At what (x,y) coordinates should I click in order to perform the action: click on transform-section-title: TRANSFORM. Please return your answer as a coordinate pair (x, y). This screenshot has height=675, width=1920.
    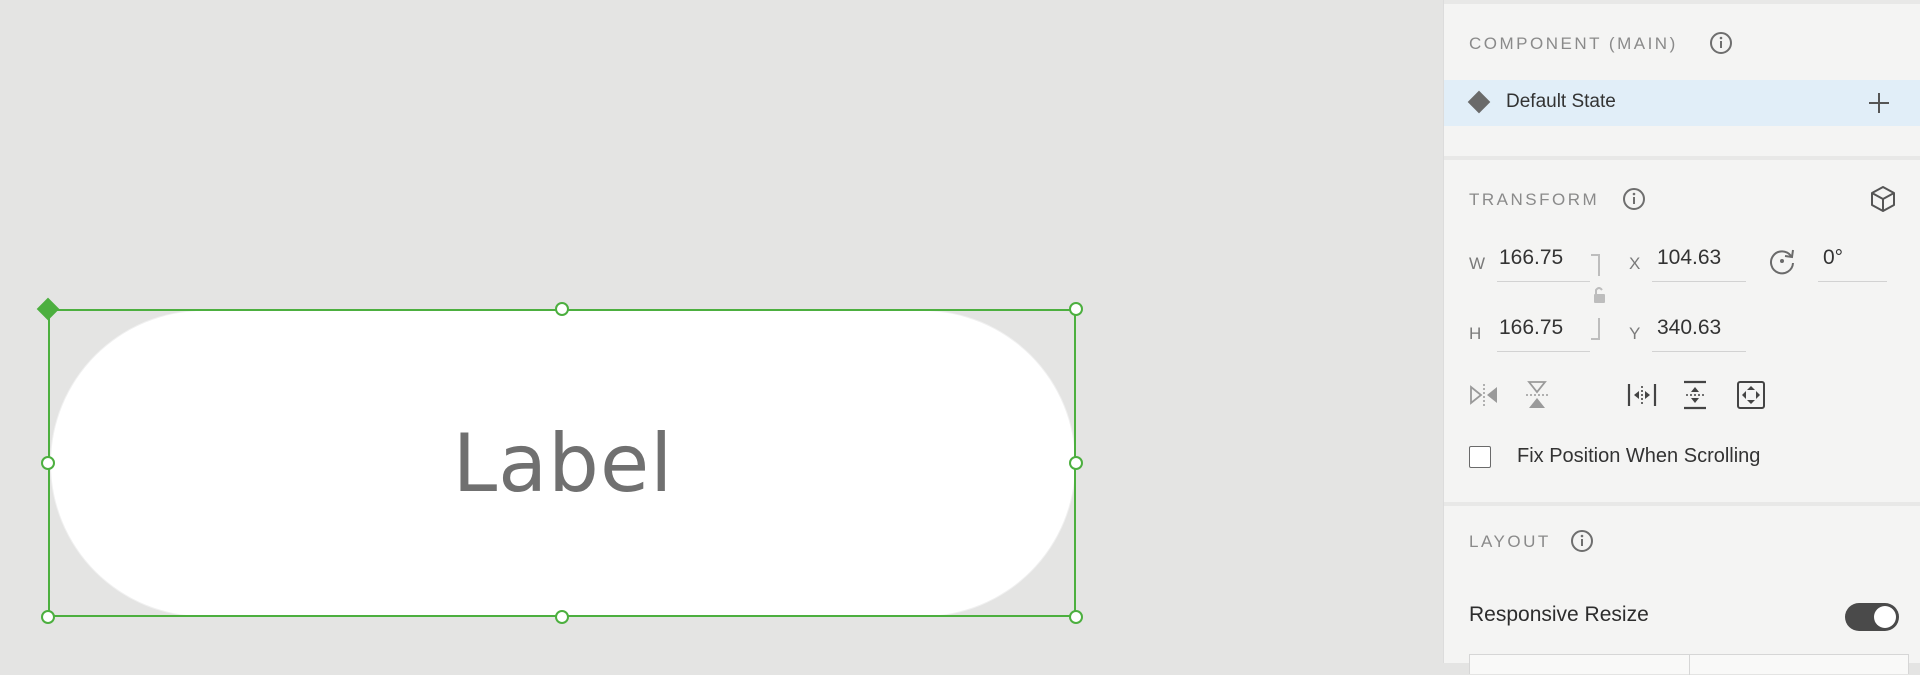
    Looking at the image, I should click on (1534, 199).